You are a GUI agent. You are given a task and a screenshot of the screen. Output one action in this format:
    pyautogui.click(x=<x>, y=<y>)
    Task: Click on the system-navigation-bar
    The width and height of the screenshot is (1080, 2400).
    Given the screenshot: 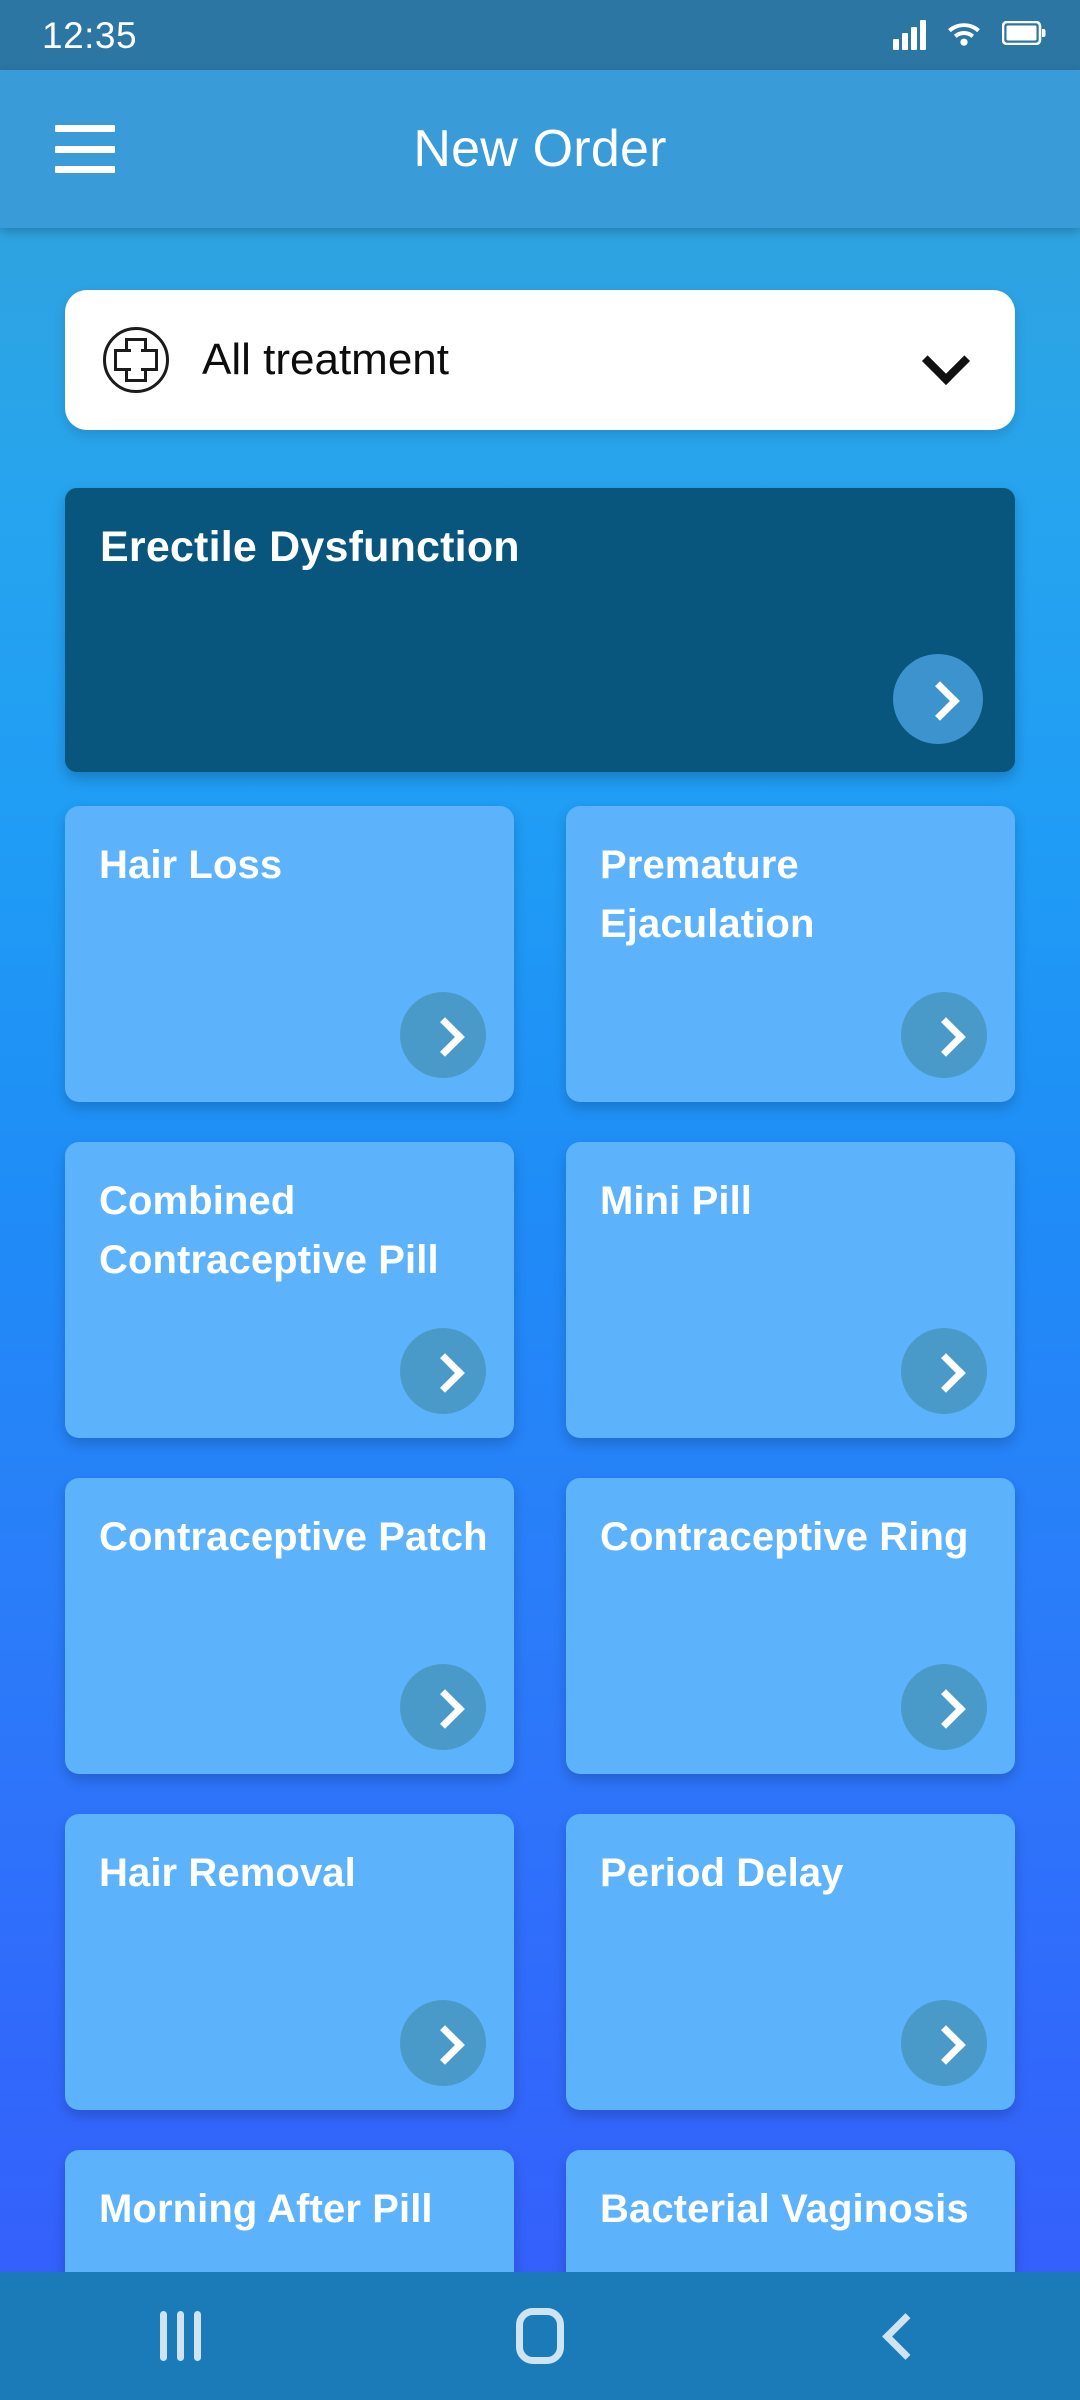 What is the action you would take?
    pyautogui.click(x=540, y=2336)
    